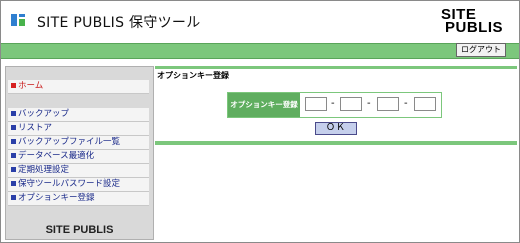 The width and height of the screenshot is (520, 243). I want to click on sidebar-item-backup-files: バックアップファイル一覧, so click(78, 143).